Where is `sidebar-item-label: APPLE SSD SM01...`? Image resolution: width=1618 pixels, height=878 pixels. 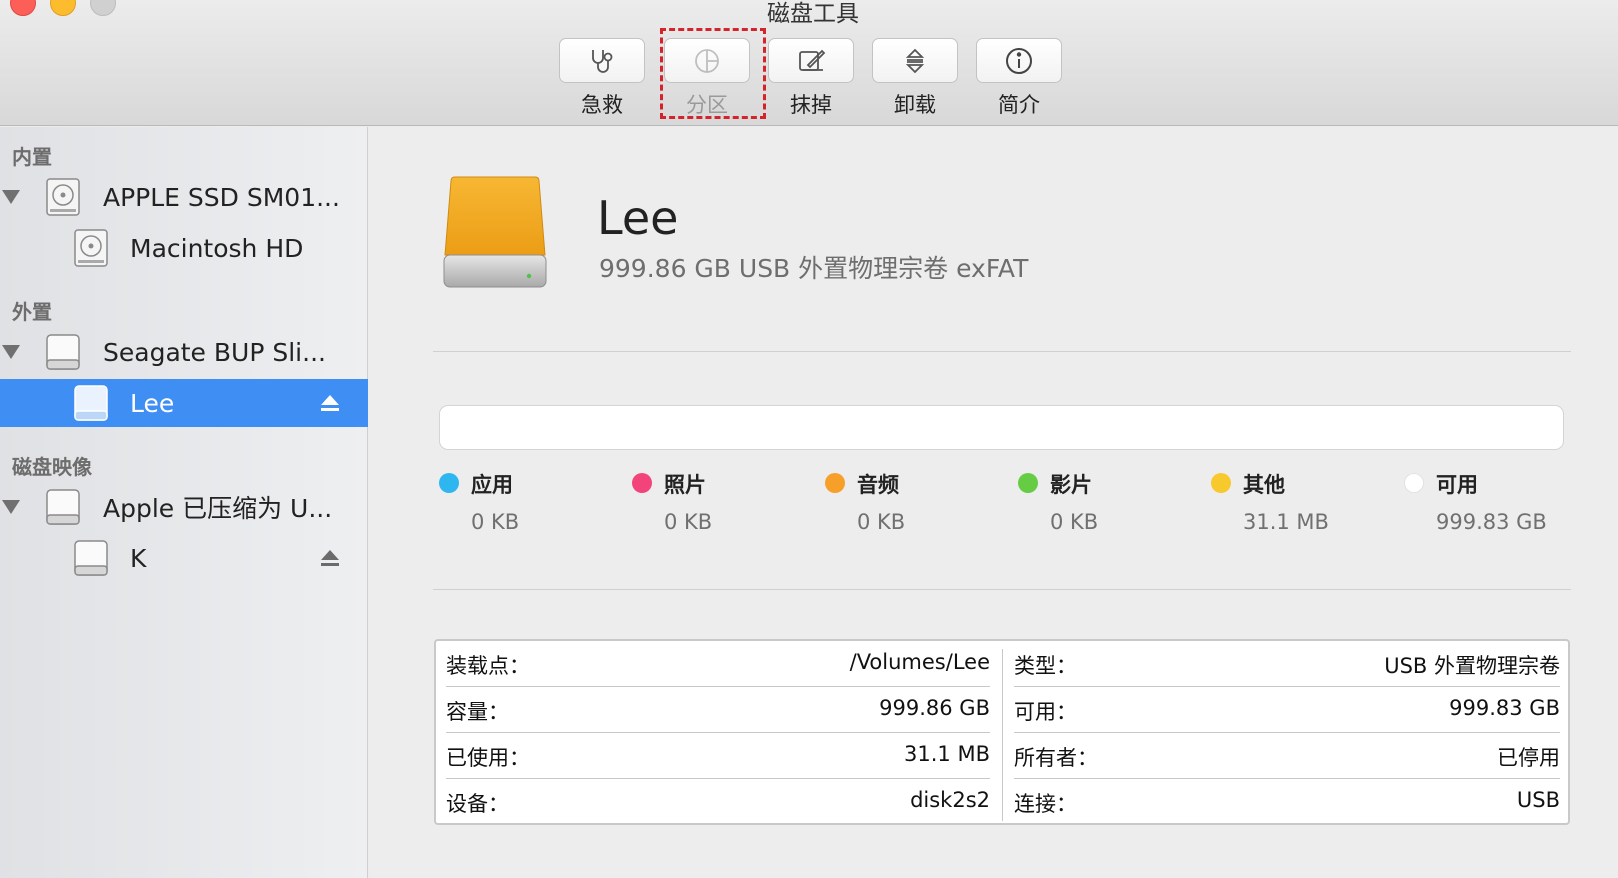
sidebar-item-label: APPLE SSD SM01... is located at coordinates (221, 197).